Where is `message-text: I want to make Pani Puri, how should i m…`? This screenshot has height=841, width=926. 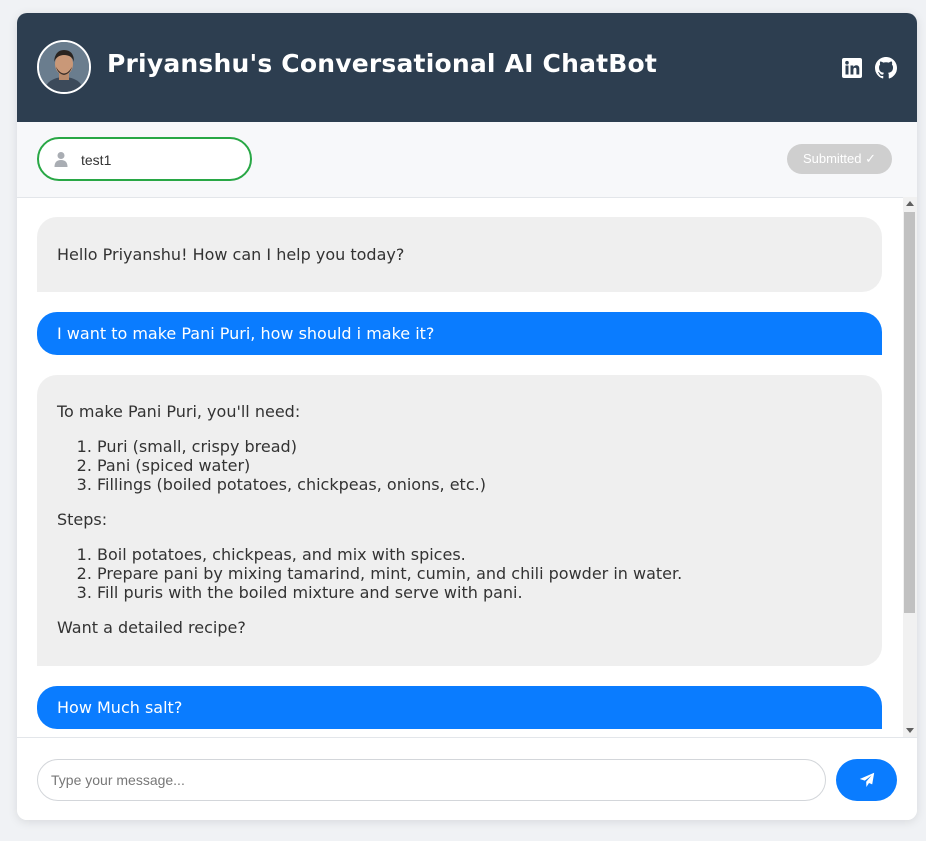 message-text: I want to make Pani Puri, how should i m… is located at coordinates (246, 333).